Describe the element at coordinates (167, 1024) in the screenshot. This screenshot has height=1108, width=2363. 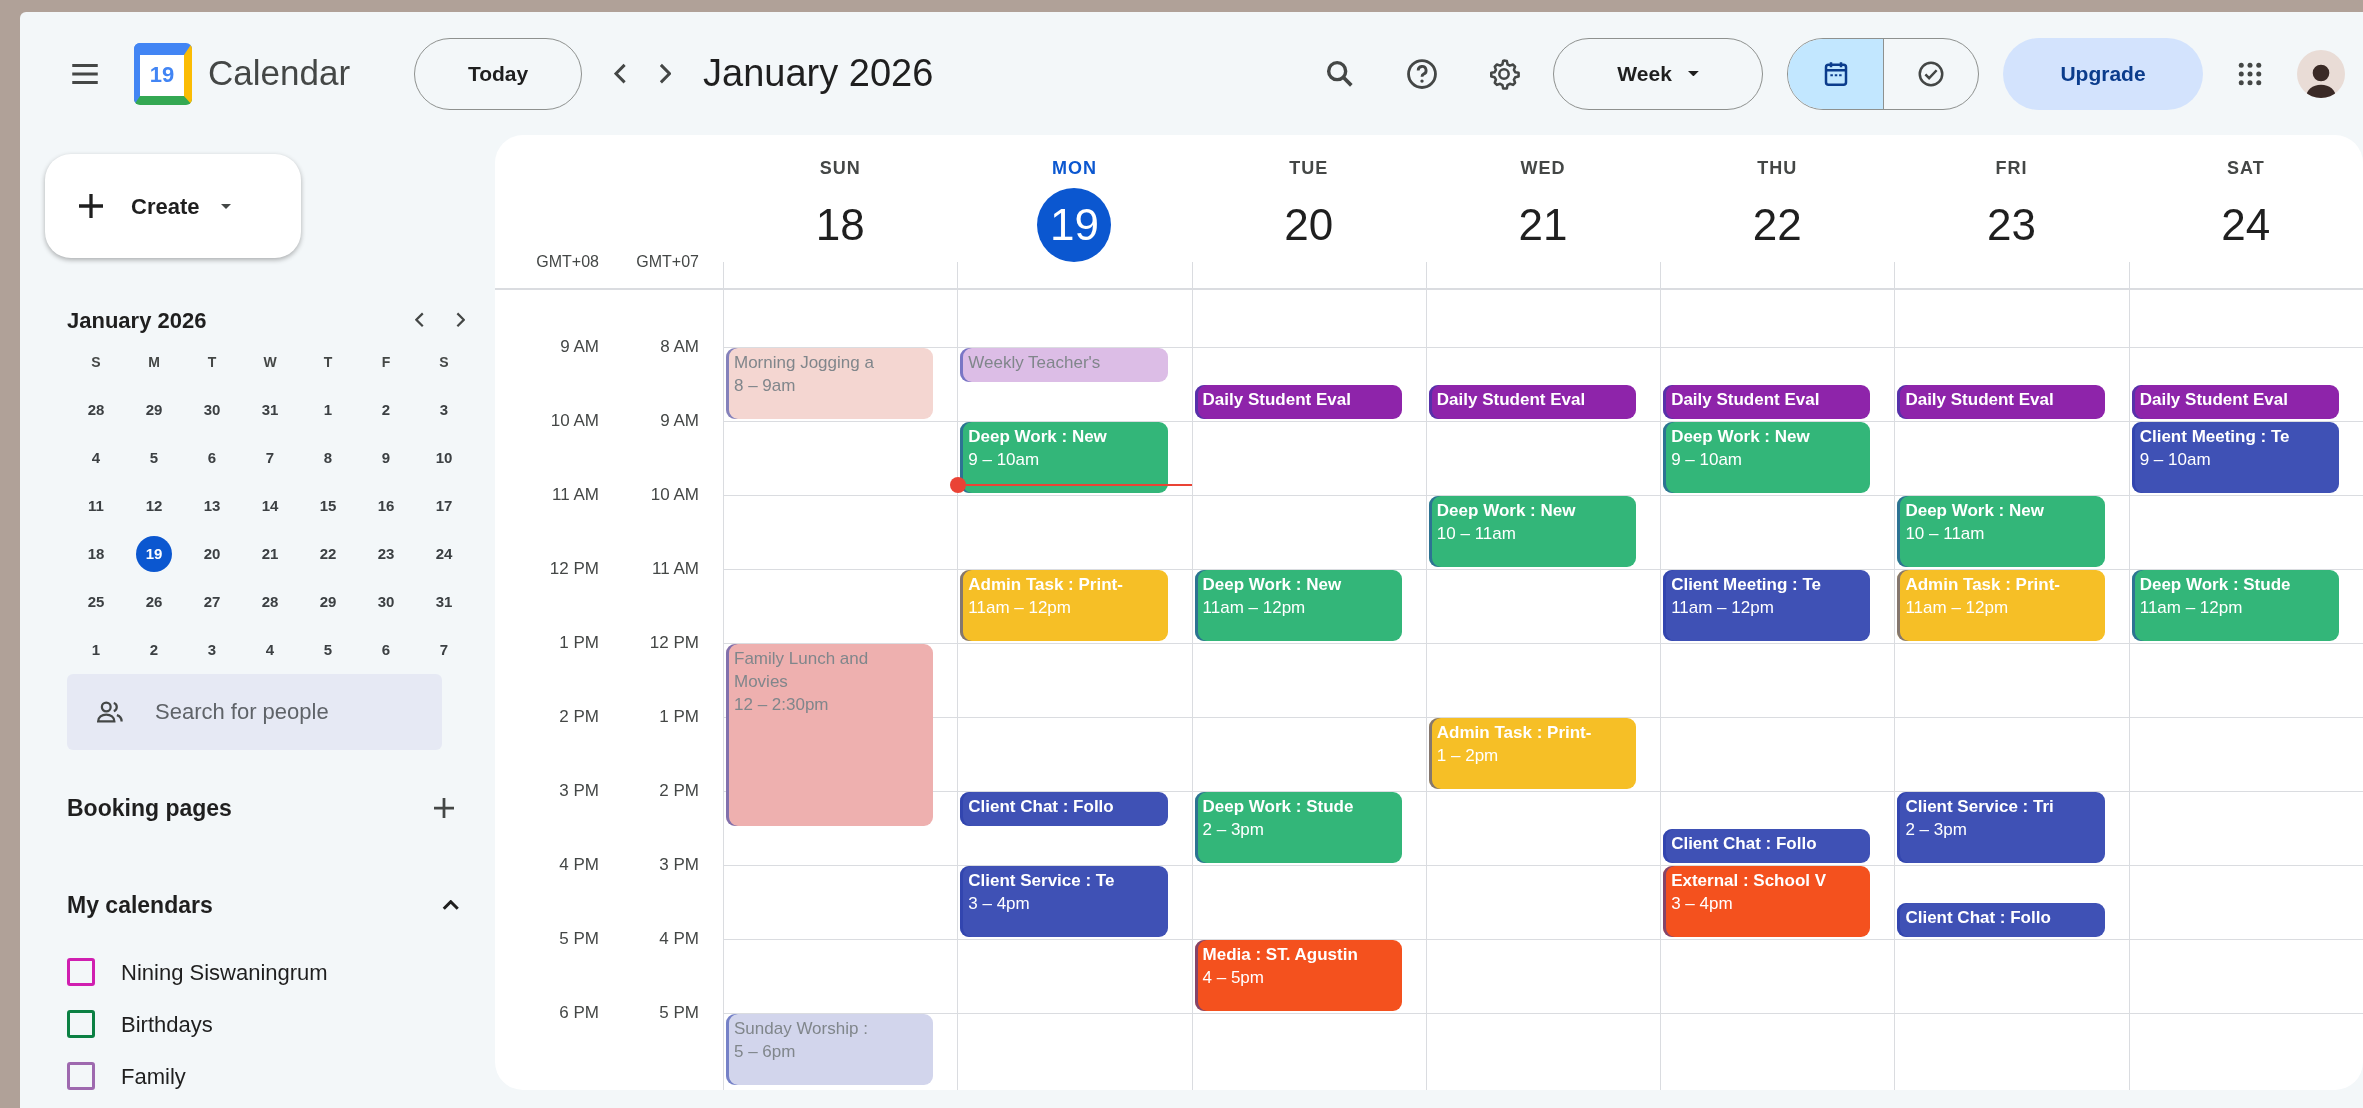
I see `calendar-name: Birthdays` at that location.